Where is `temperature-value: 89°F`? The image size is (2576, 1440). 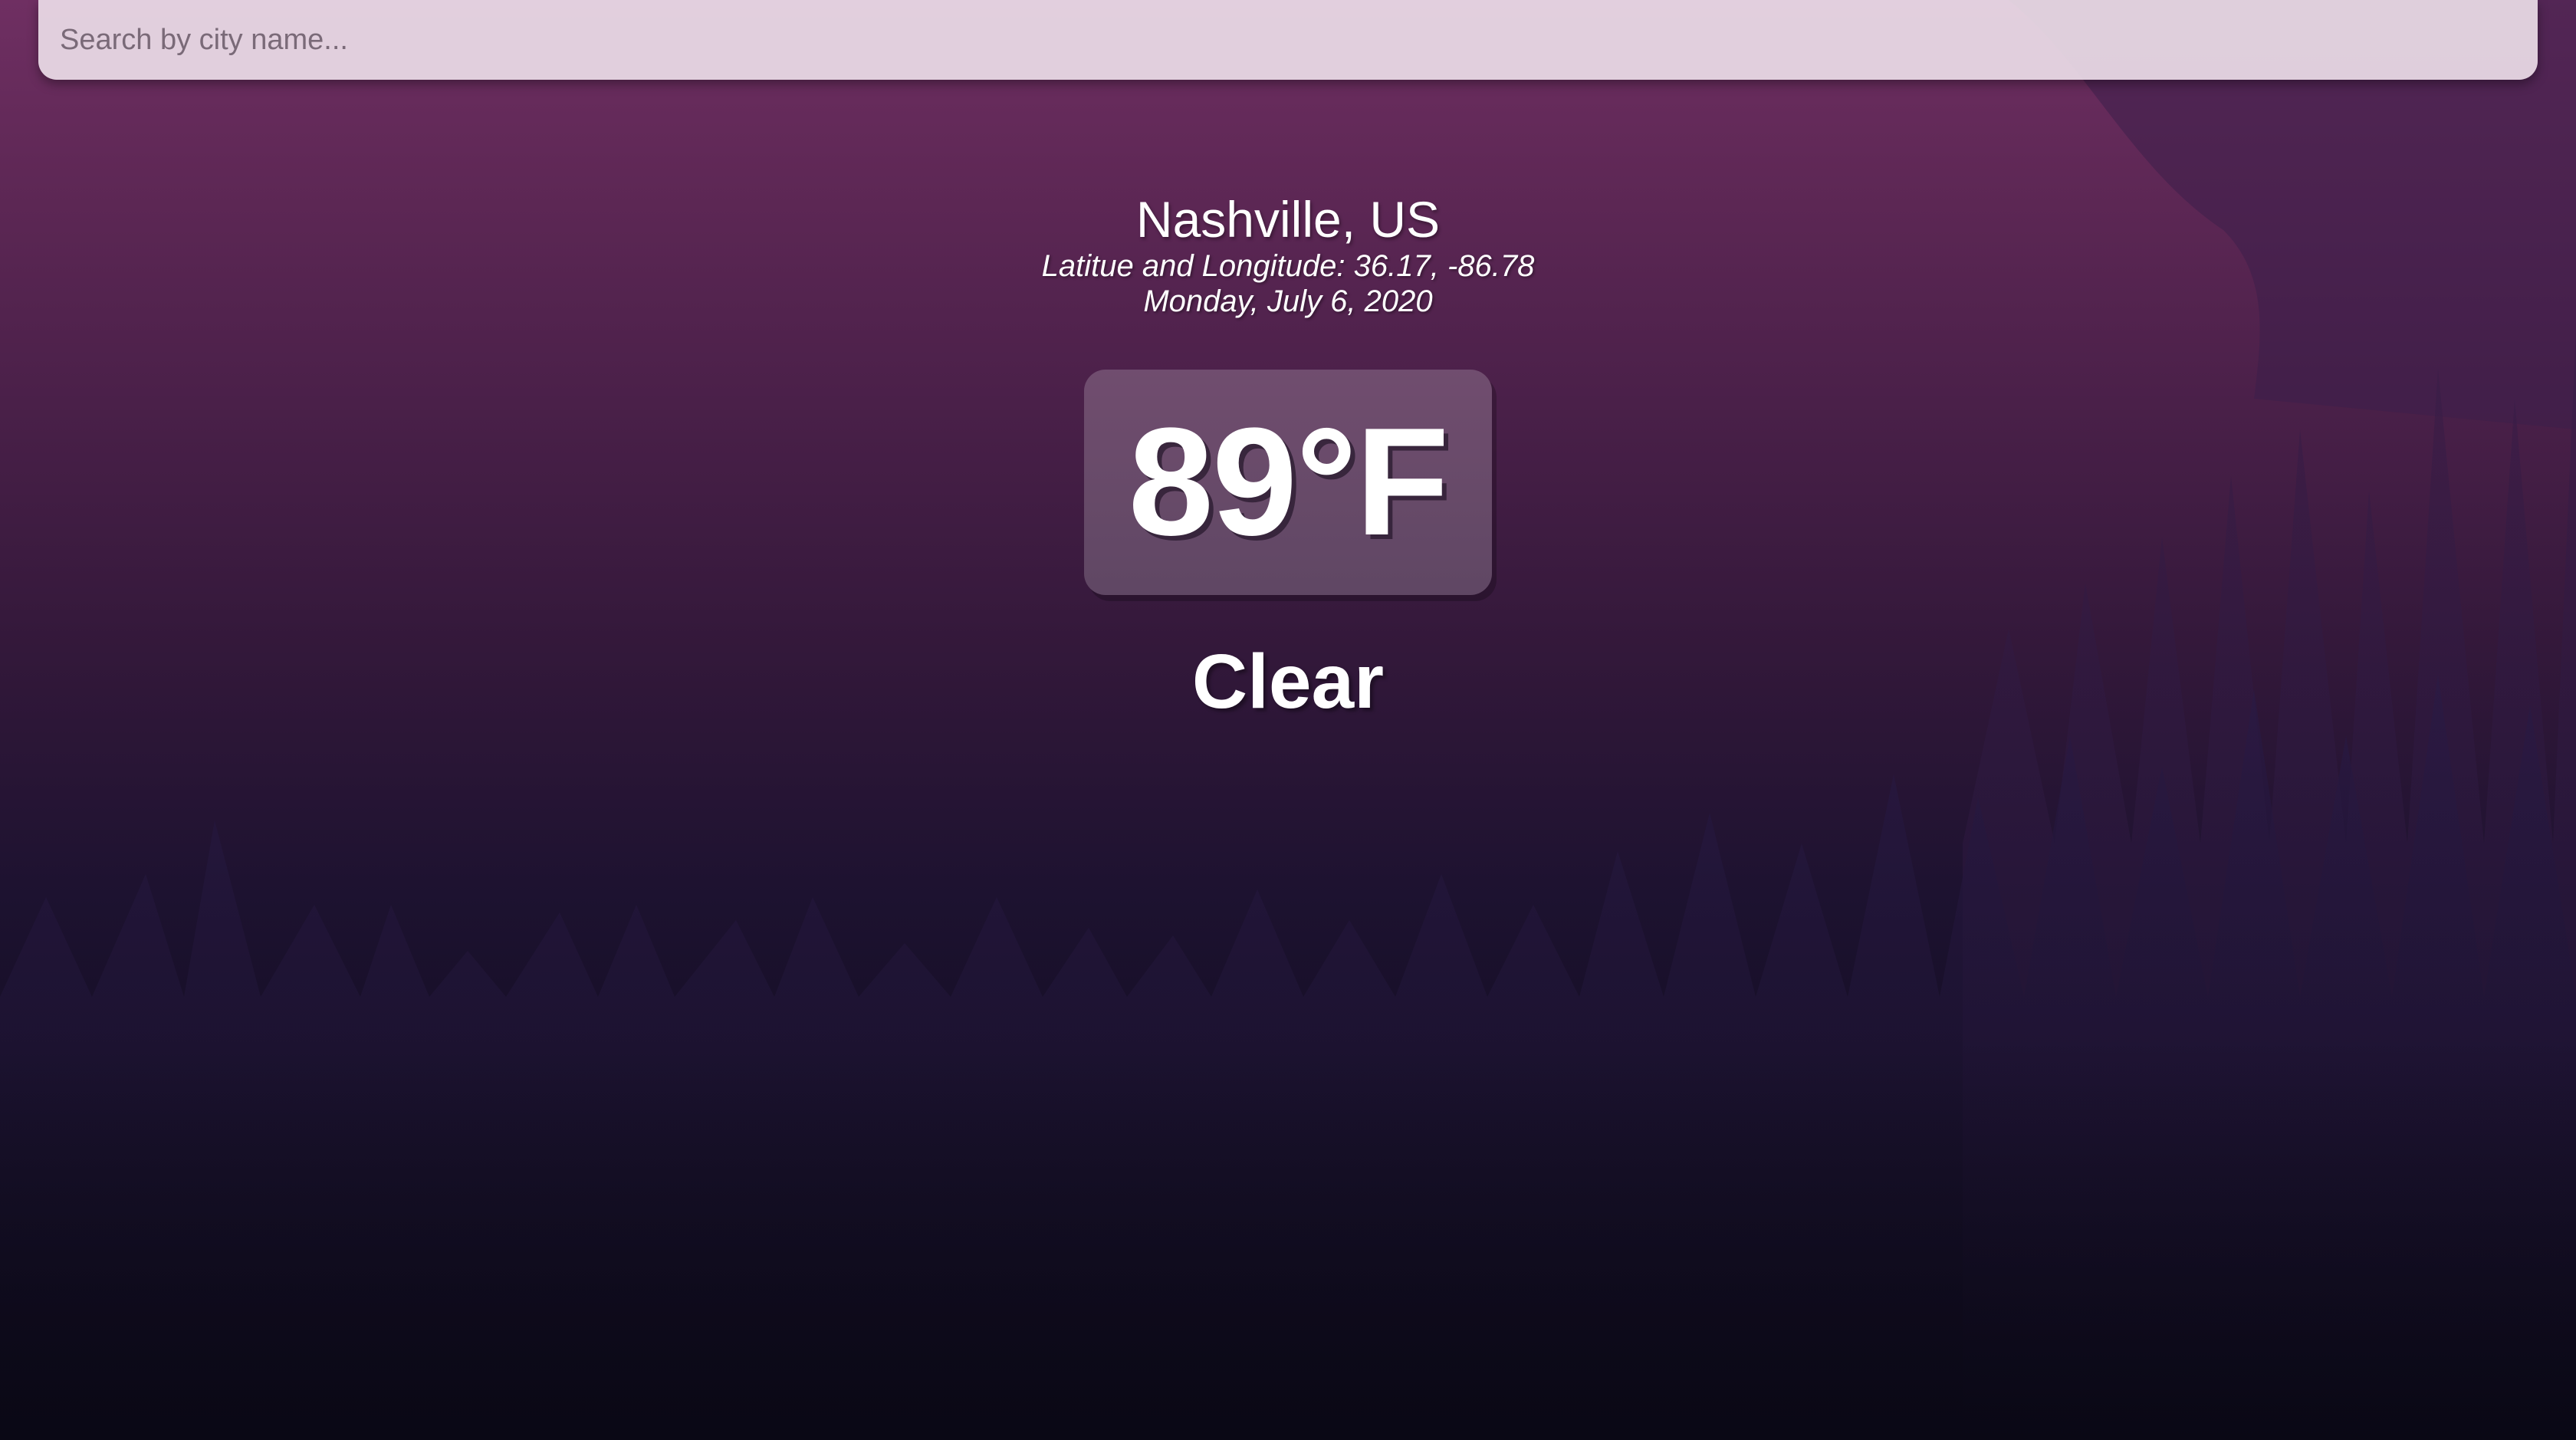
temperature-value: 89°F is located at coordinates (1289, 482).